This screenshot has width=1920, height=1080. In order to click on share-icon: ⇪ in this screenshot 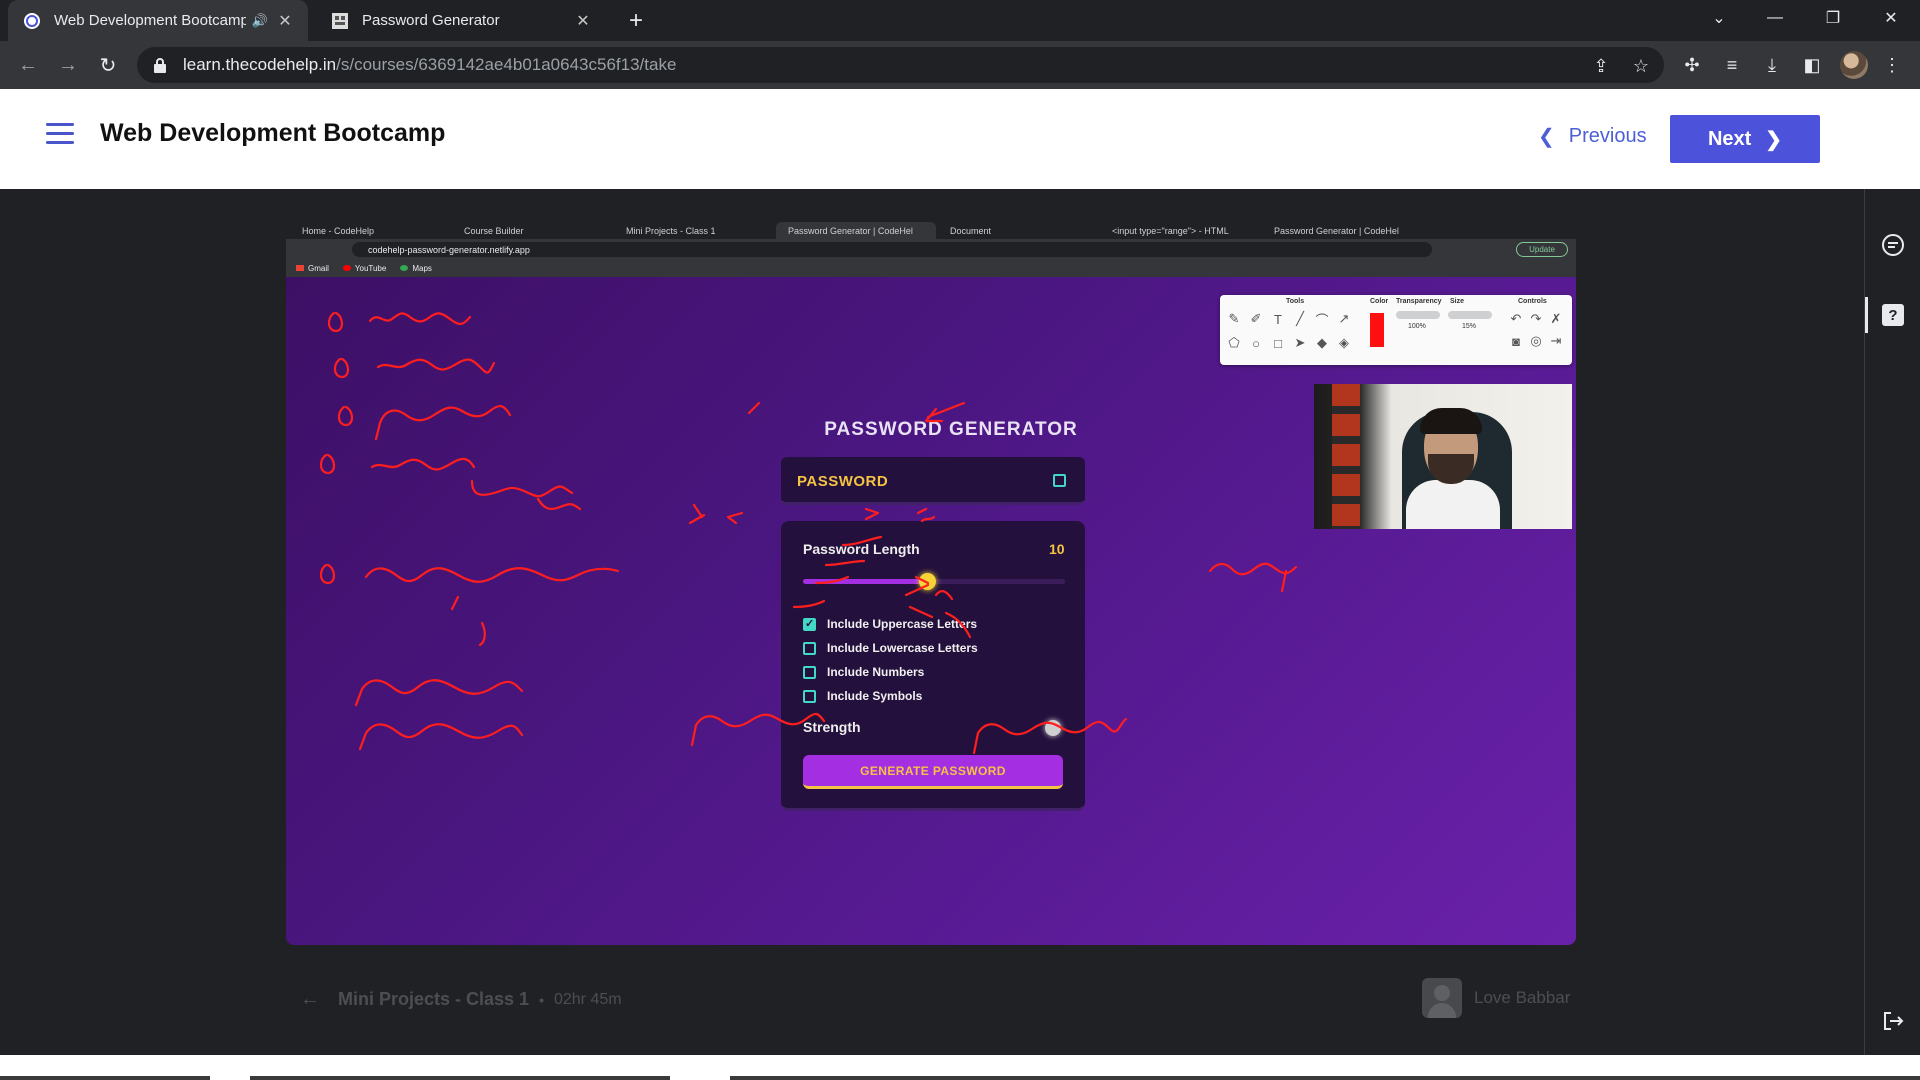, I will do `click(1601, 66)`.